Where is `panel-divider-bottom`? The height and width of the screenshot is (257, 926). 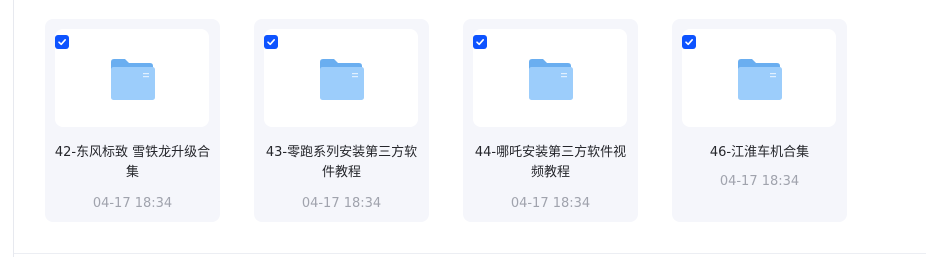
panel-divider-bottom is located at coordinates (470, 253).